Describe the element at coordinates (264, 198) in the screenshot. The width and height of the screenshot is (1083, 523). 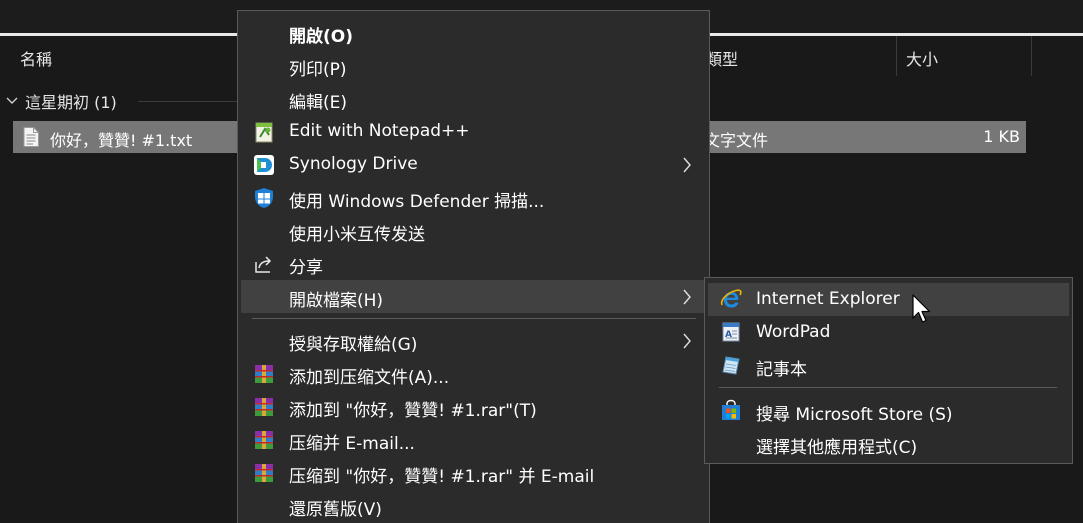
I see `windows-defender-shield-icon` at that location.